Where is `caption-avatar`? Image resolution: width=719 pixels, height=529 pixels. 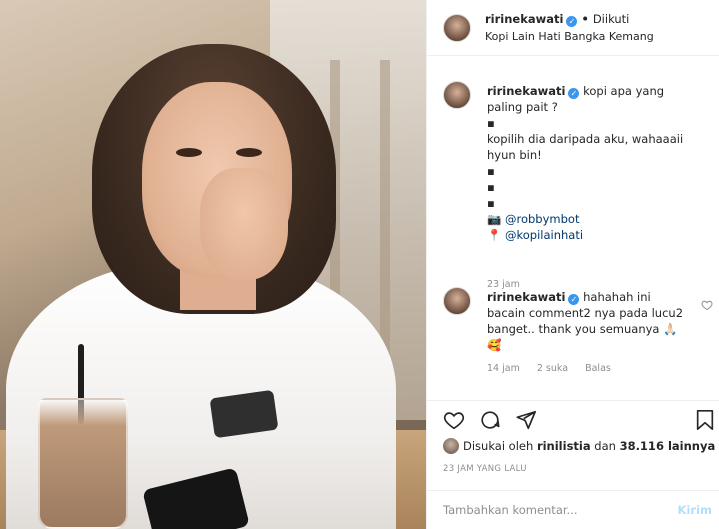 caption-avatar is located at coordinates (457, 95).